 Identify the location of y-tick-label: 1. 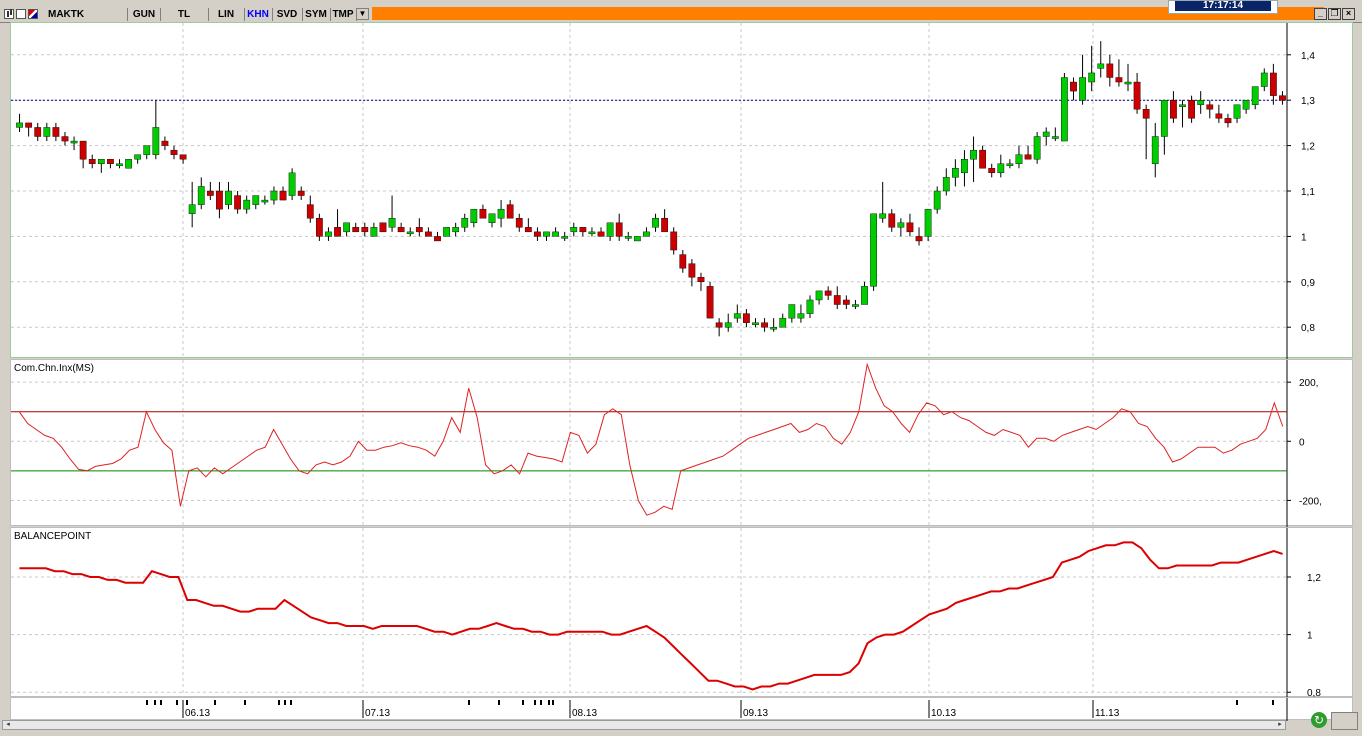
(1304, 237).